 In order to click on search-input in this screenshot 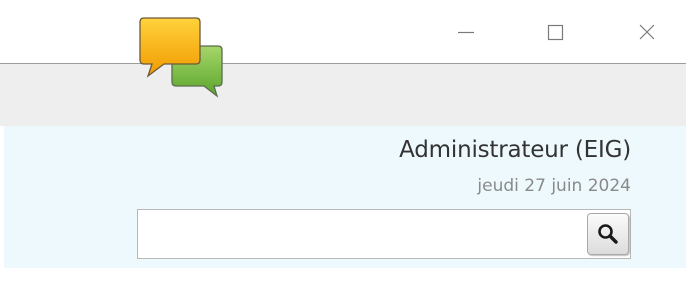, I will do `click(360, 234)`.